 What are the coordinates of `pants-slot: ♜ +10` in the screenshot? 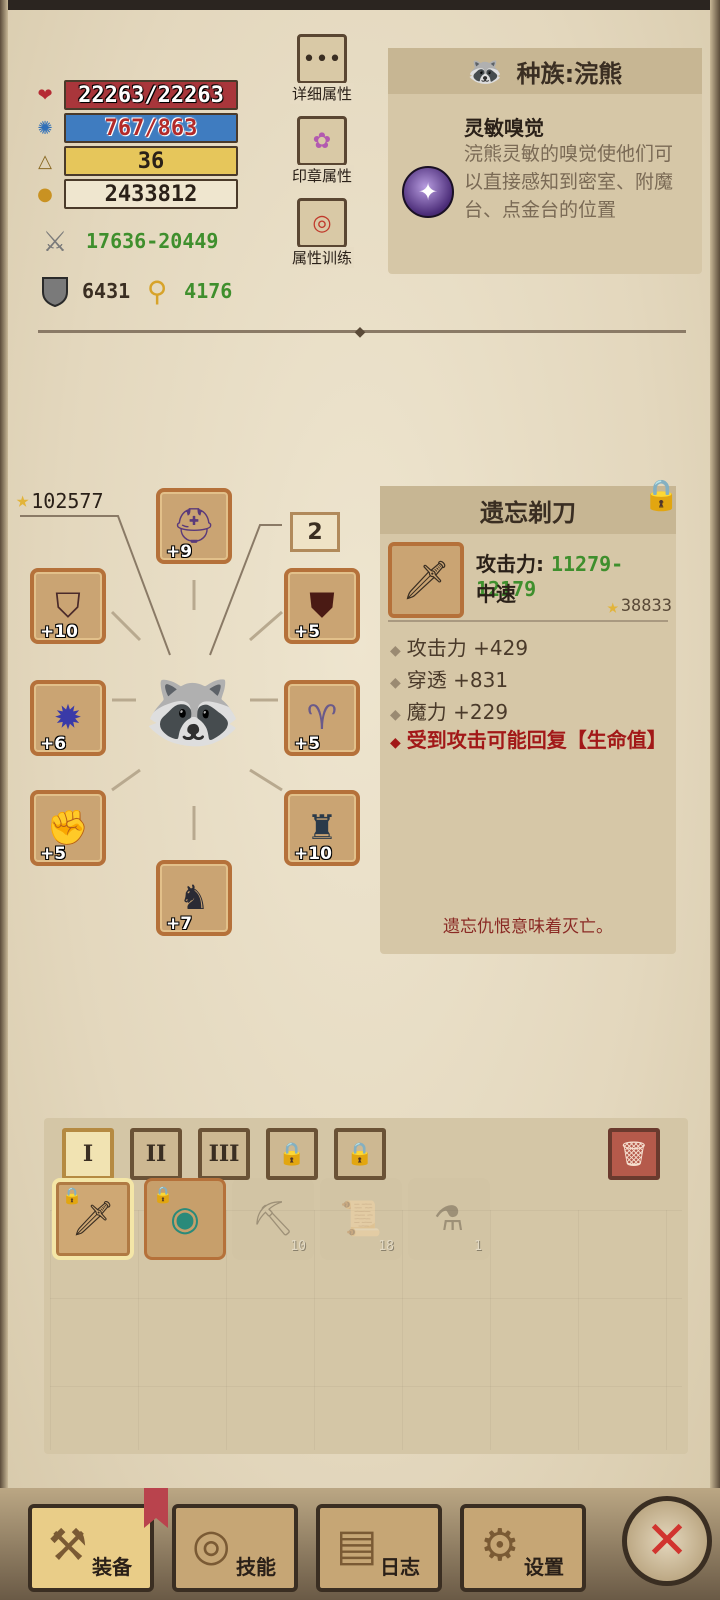 It's located at (322, 828).